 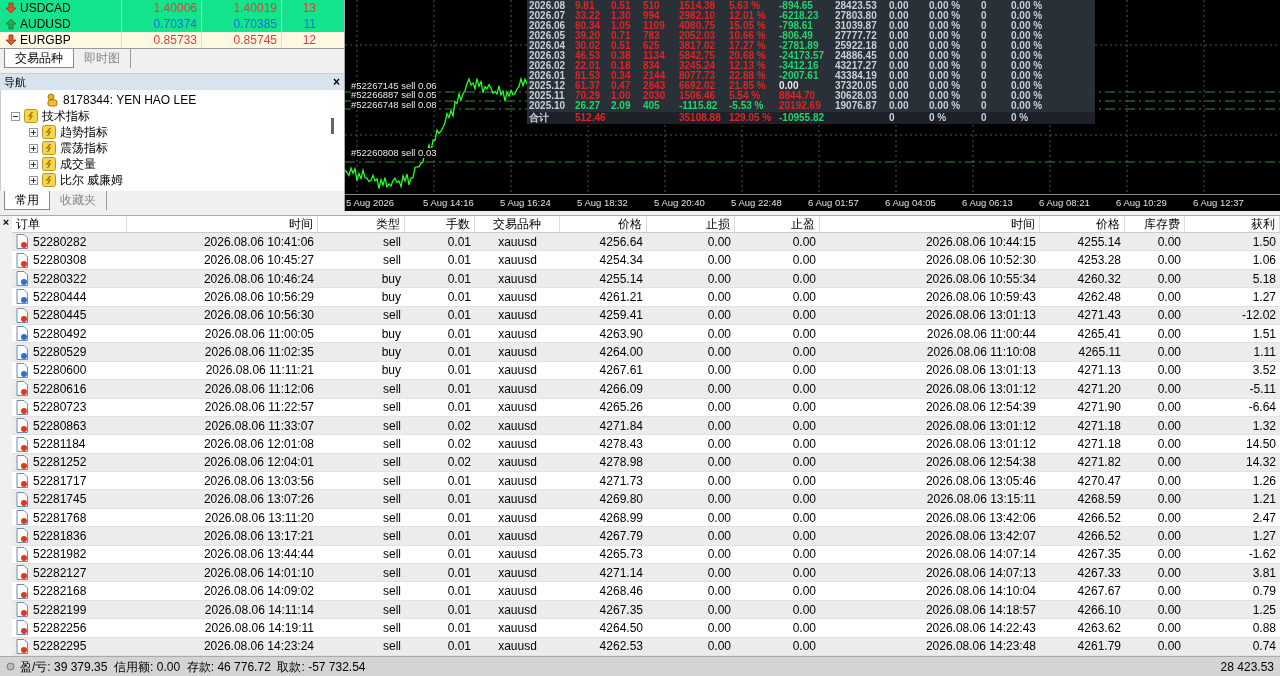 I want to click on table-cell-text: 52282127, so click(x=60, y=573).